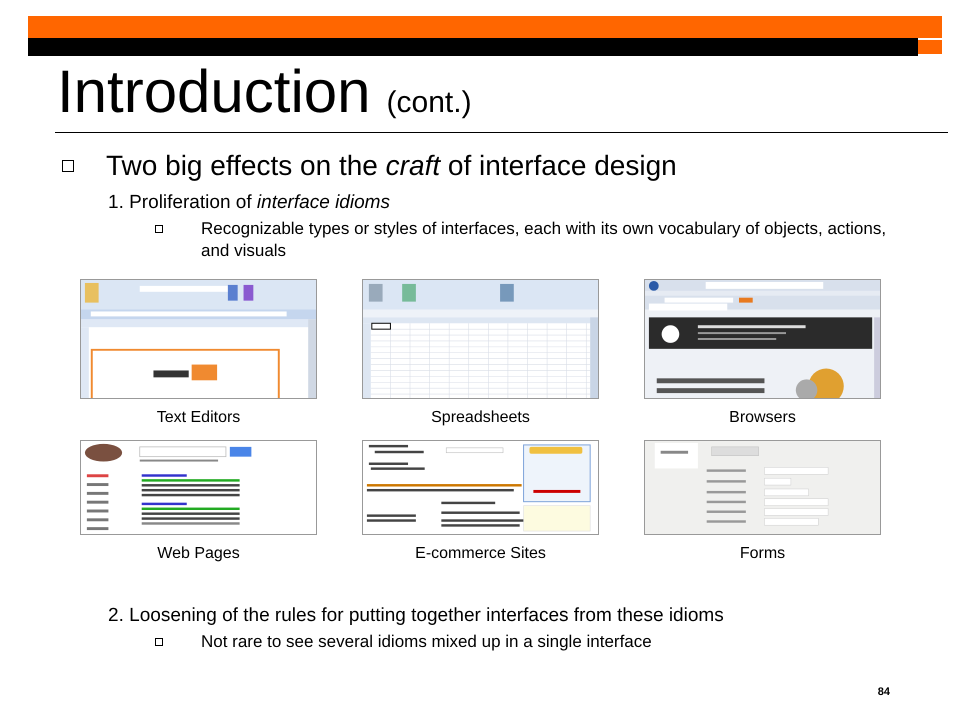  Describe the element at coordinates (930, 47) in the screenshot. I see `header-accent` at that location.